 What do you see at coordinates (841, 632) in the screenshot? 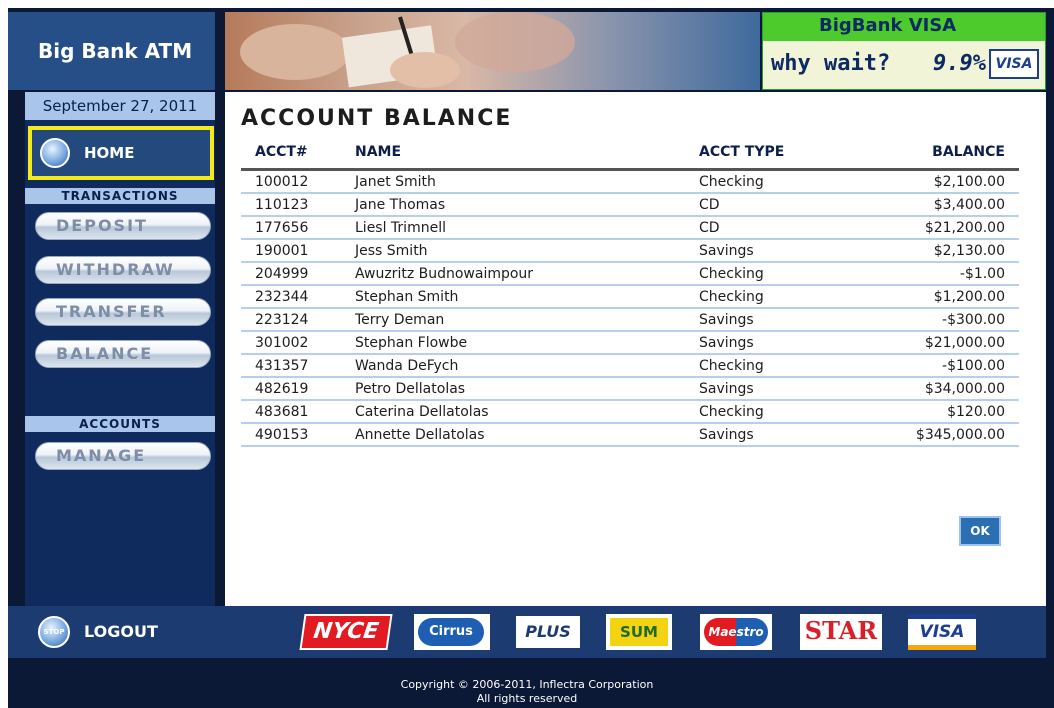
I see `star-logo: STAR` at bounding box center [841, 632].